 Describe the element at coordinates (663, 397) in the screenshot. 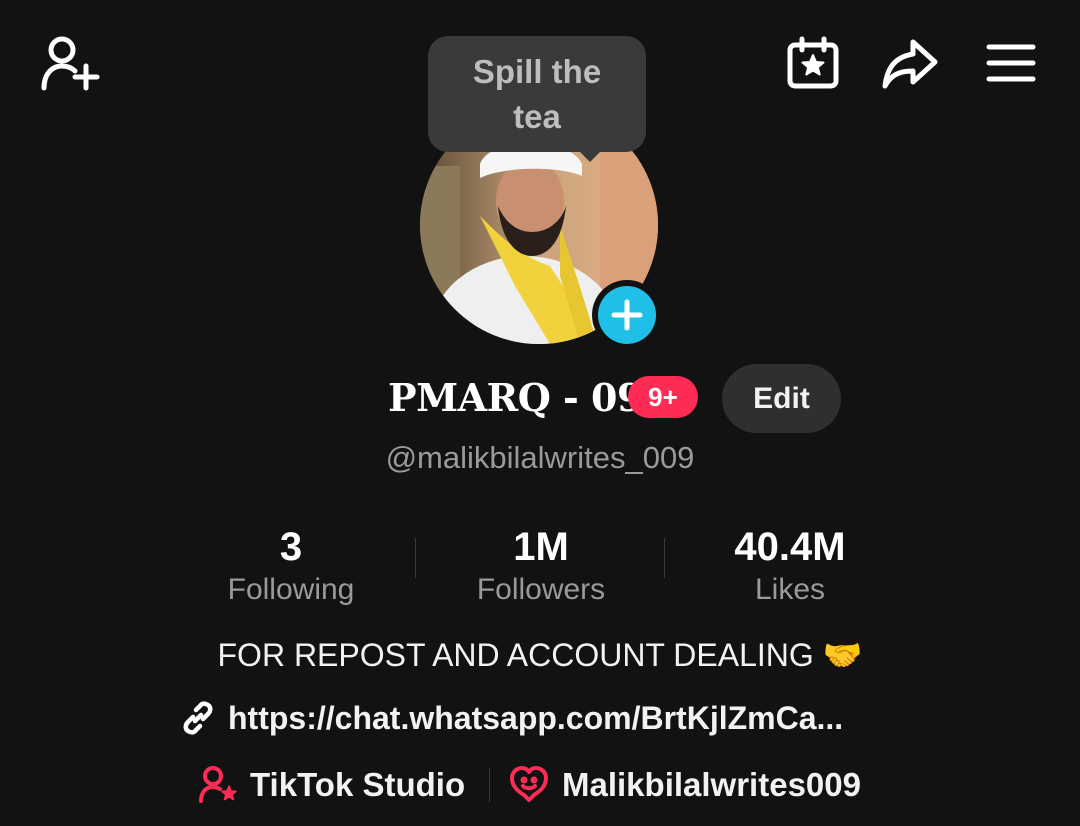

I see `notification-badge: 9+` at that location.